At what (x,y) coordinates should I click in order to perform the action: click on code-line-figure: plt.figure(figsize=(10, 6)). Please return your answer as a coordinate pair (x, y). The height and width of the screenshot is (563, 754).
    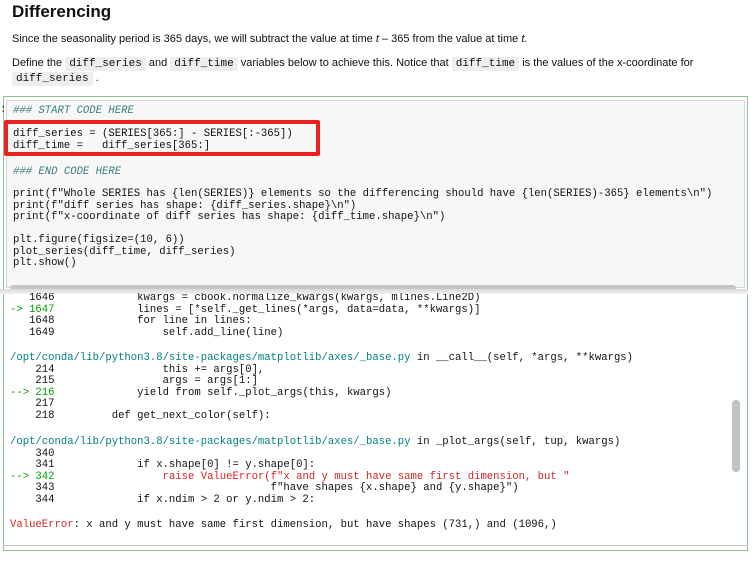
    Looking at the image, I should click on (99, 240).